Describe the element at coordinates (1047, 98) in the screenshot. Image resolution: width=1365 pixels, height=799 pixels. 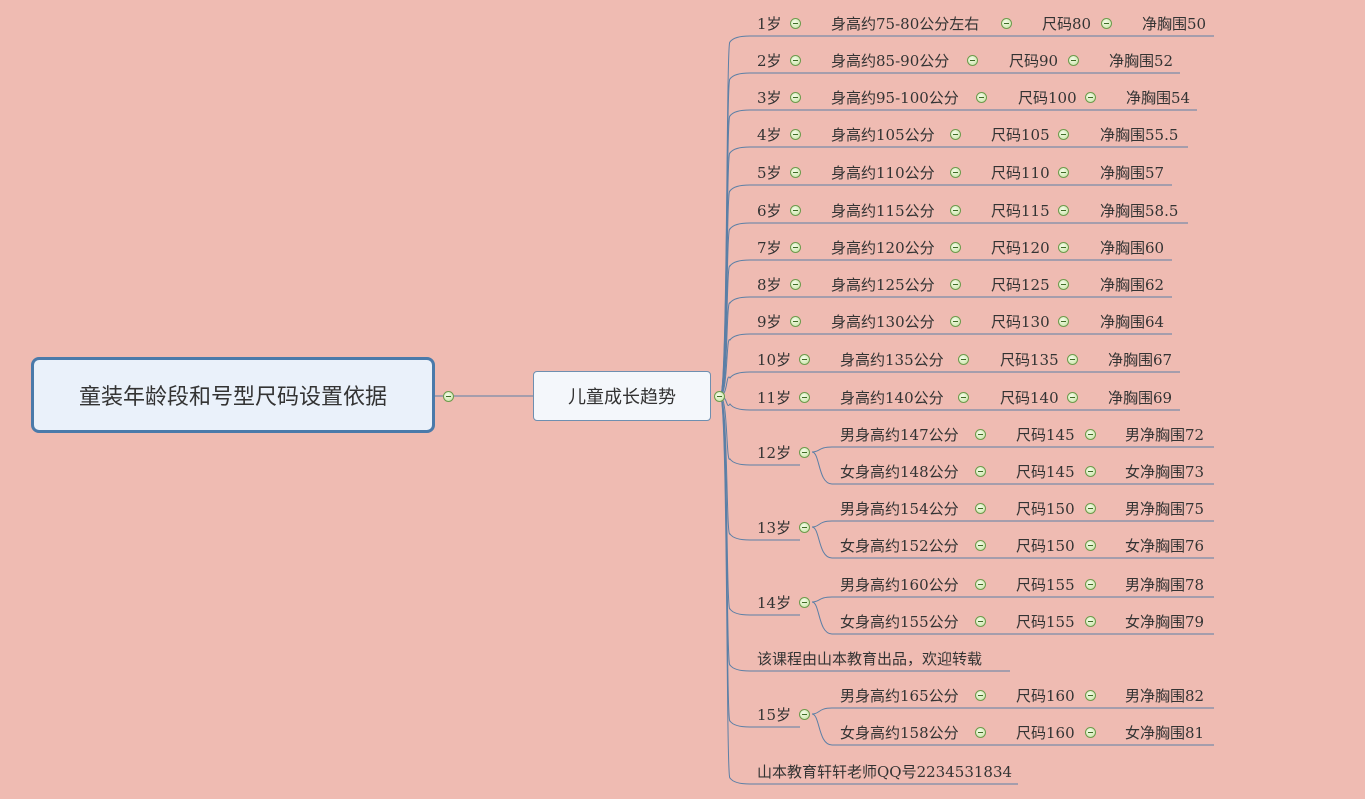
I see `size-label: 尺码100` at that location.